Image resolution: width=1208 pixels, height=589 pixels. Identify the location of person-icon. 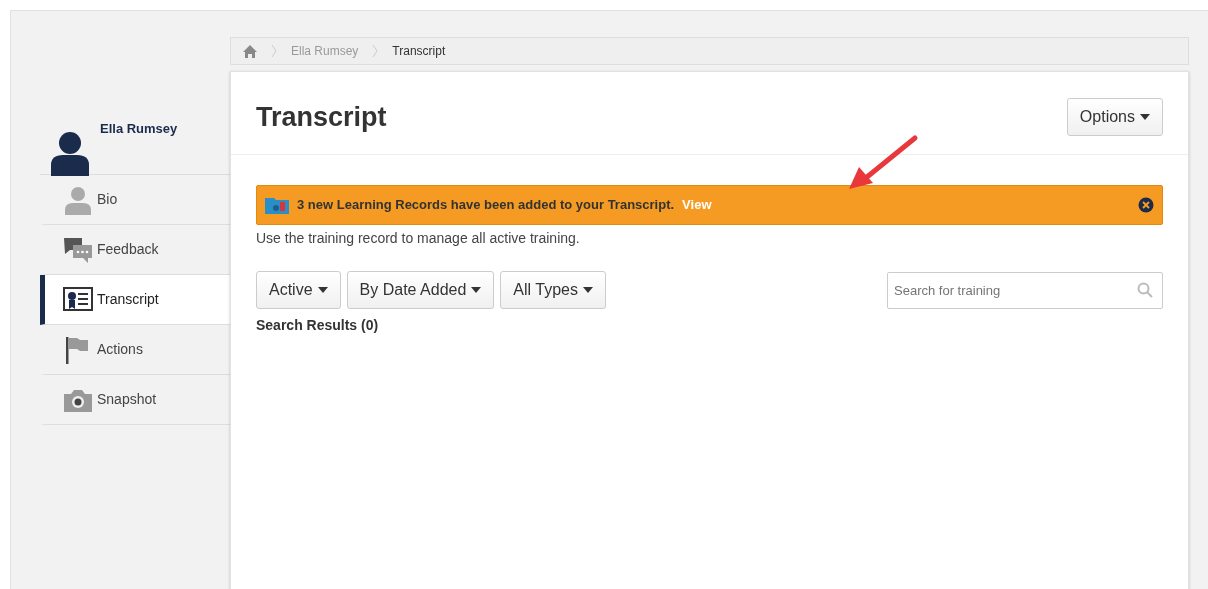
(78, 199).